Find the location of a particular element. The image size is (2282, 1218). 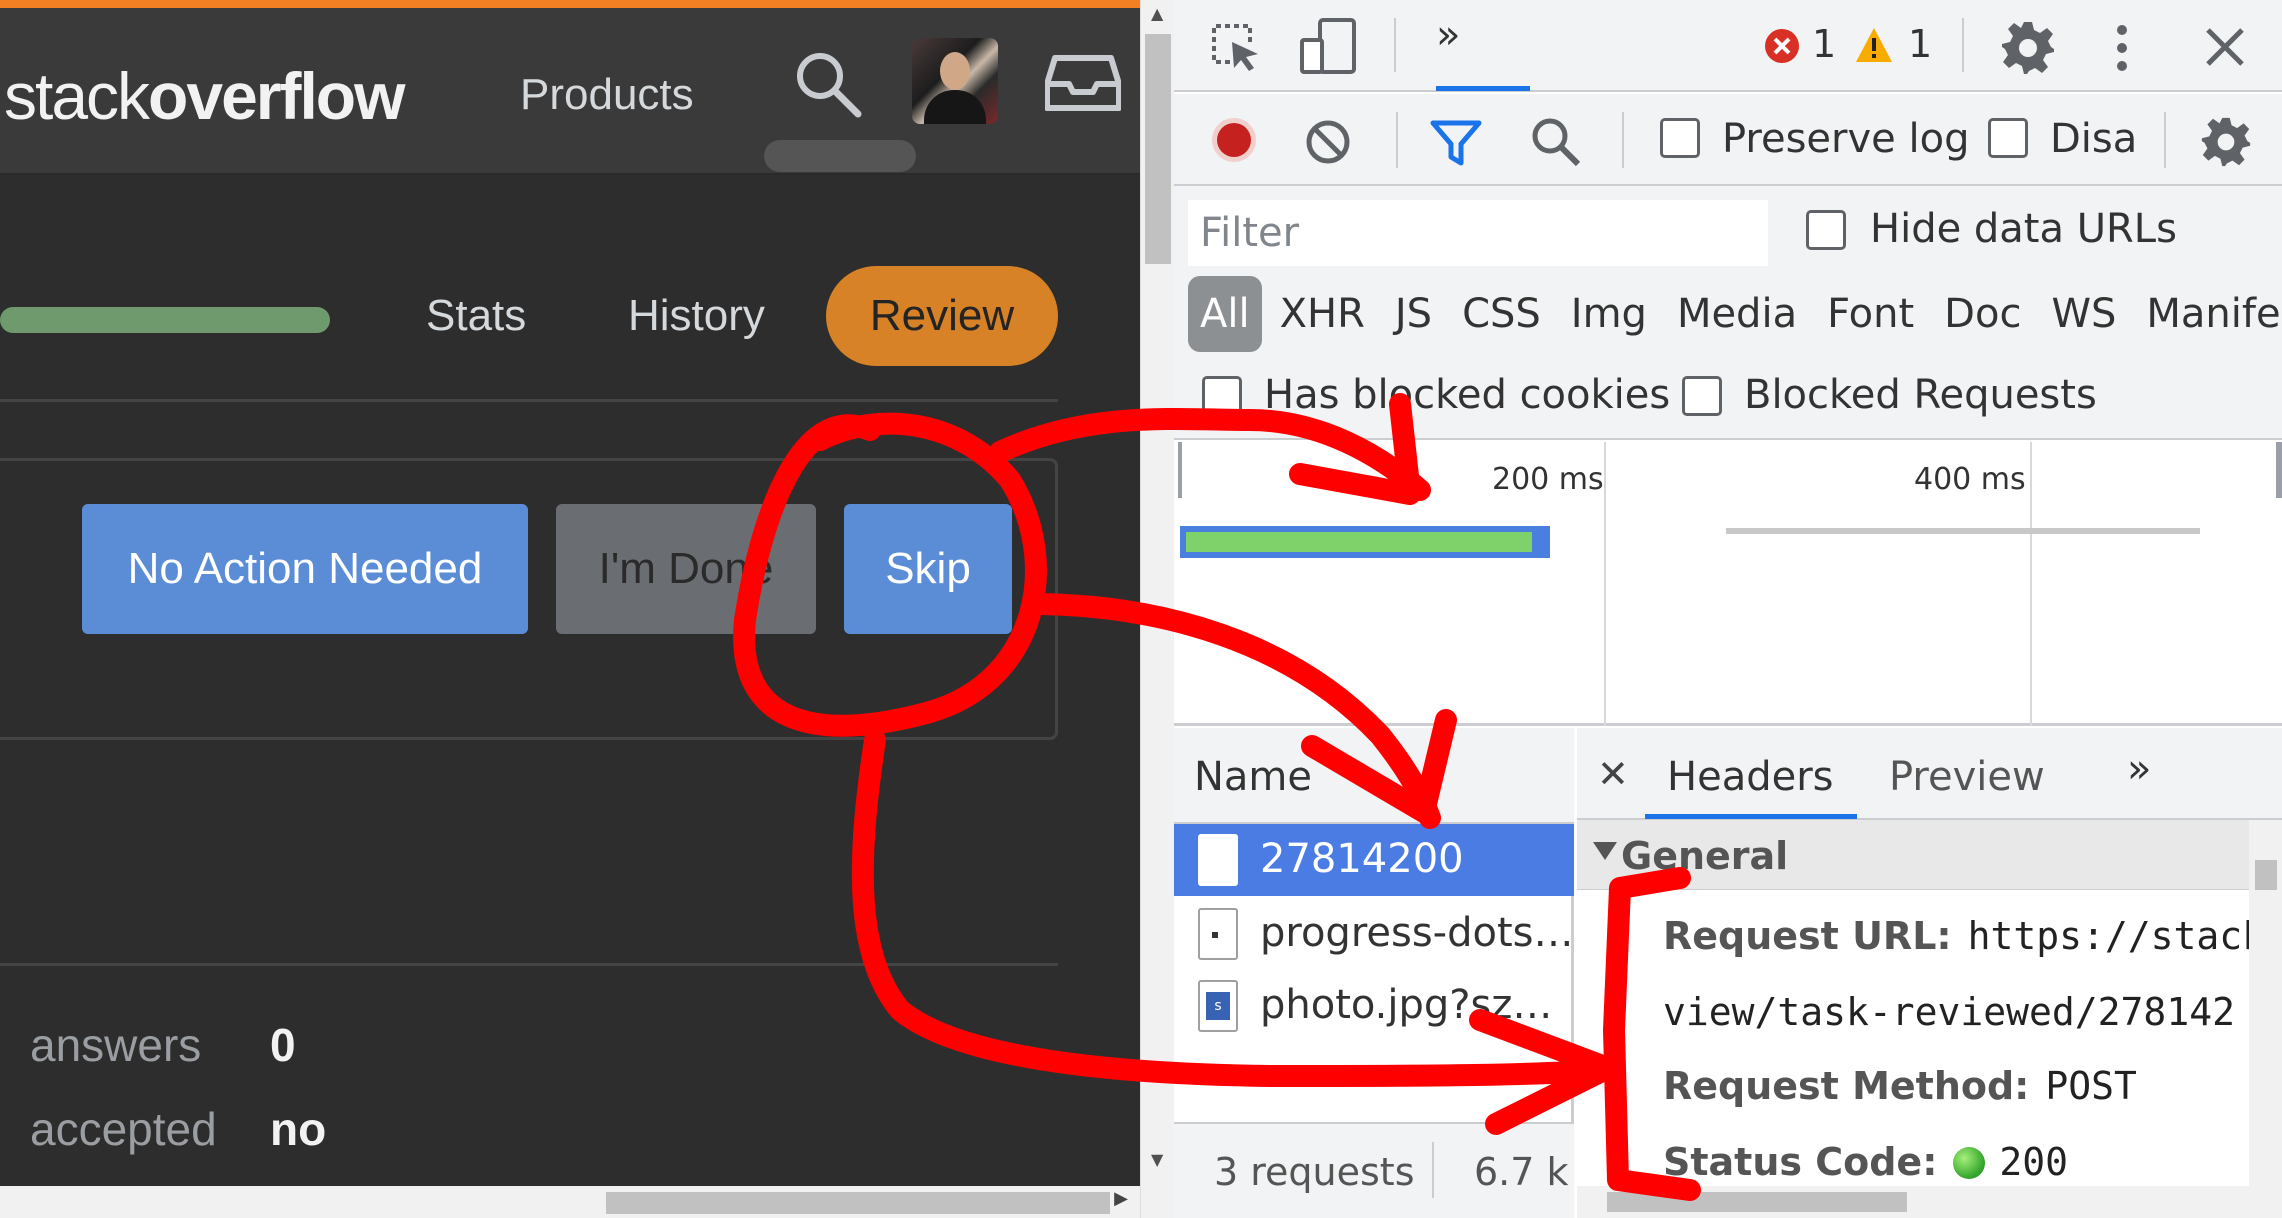

timeline-request-bar-fill is located at coordinates (1359, 542).